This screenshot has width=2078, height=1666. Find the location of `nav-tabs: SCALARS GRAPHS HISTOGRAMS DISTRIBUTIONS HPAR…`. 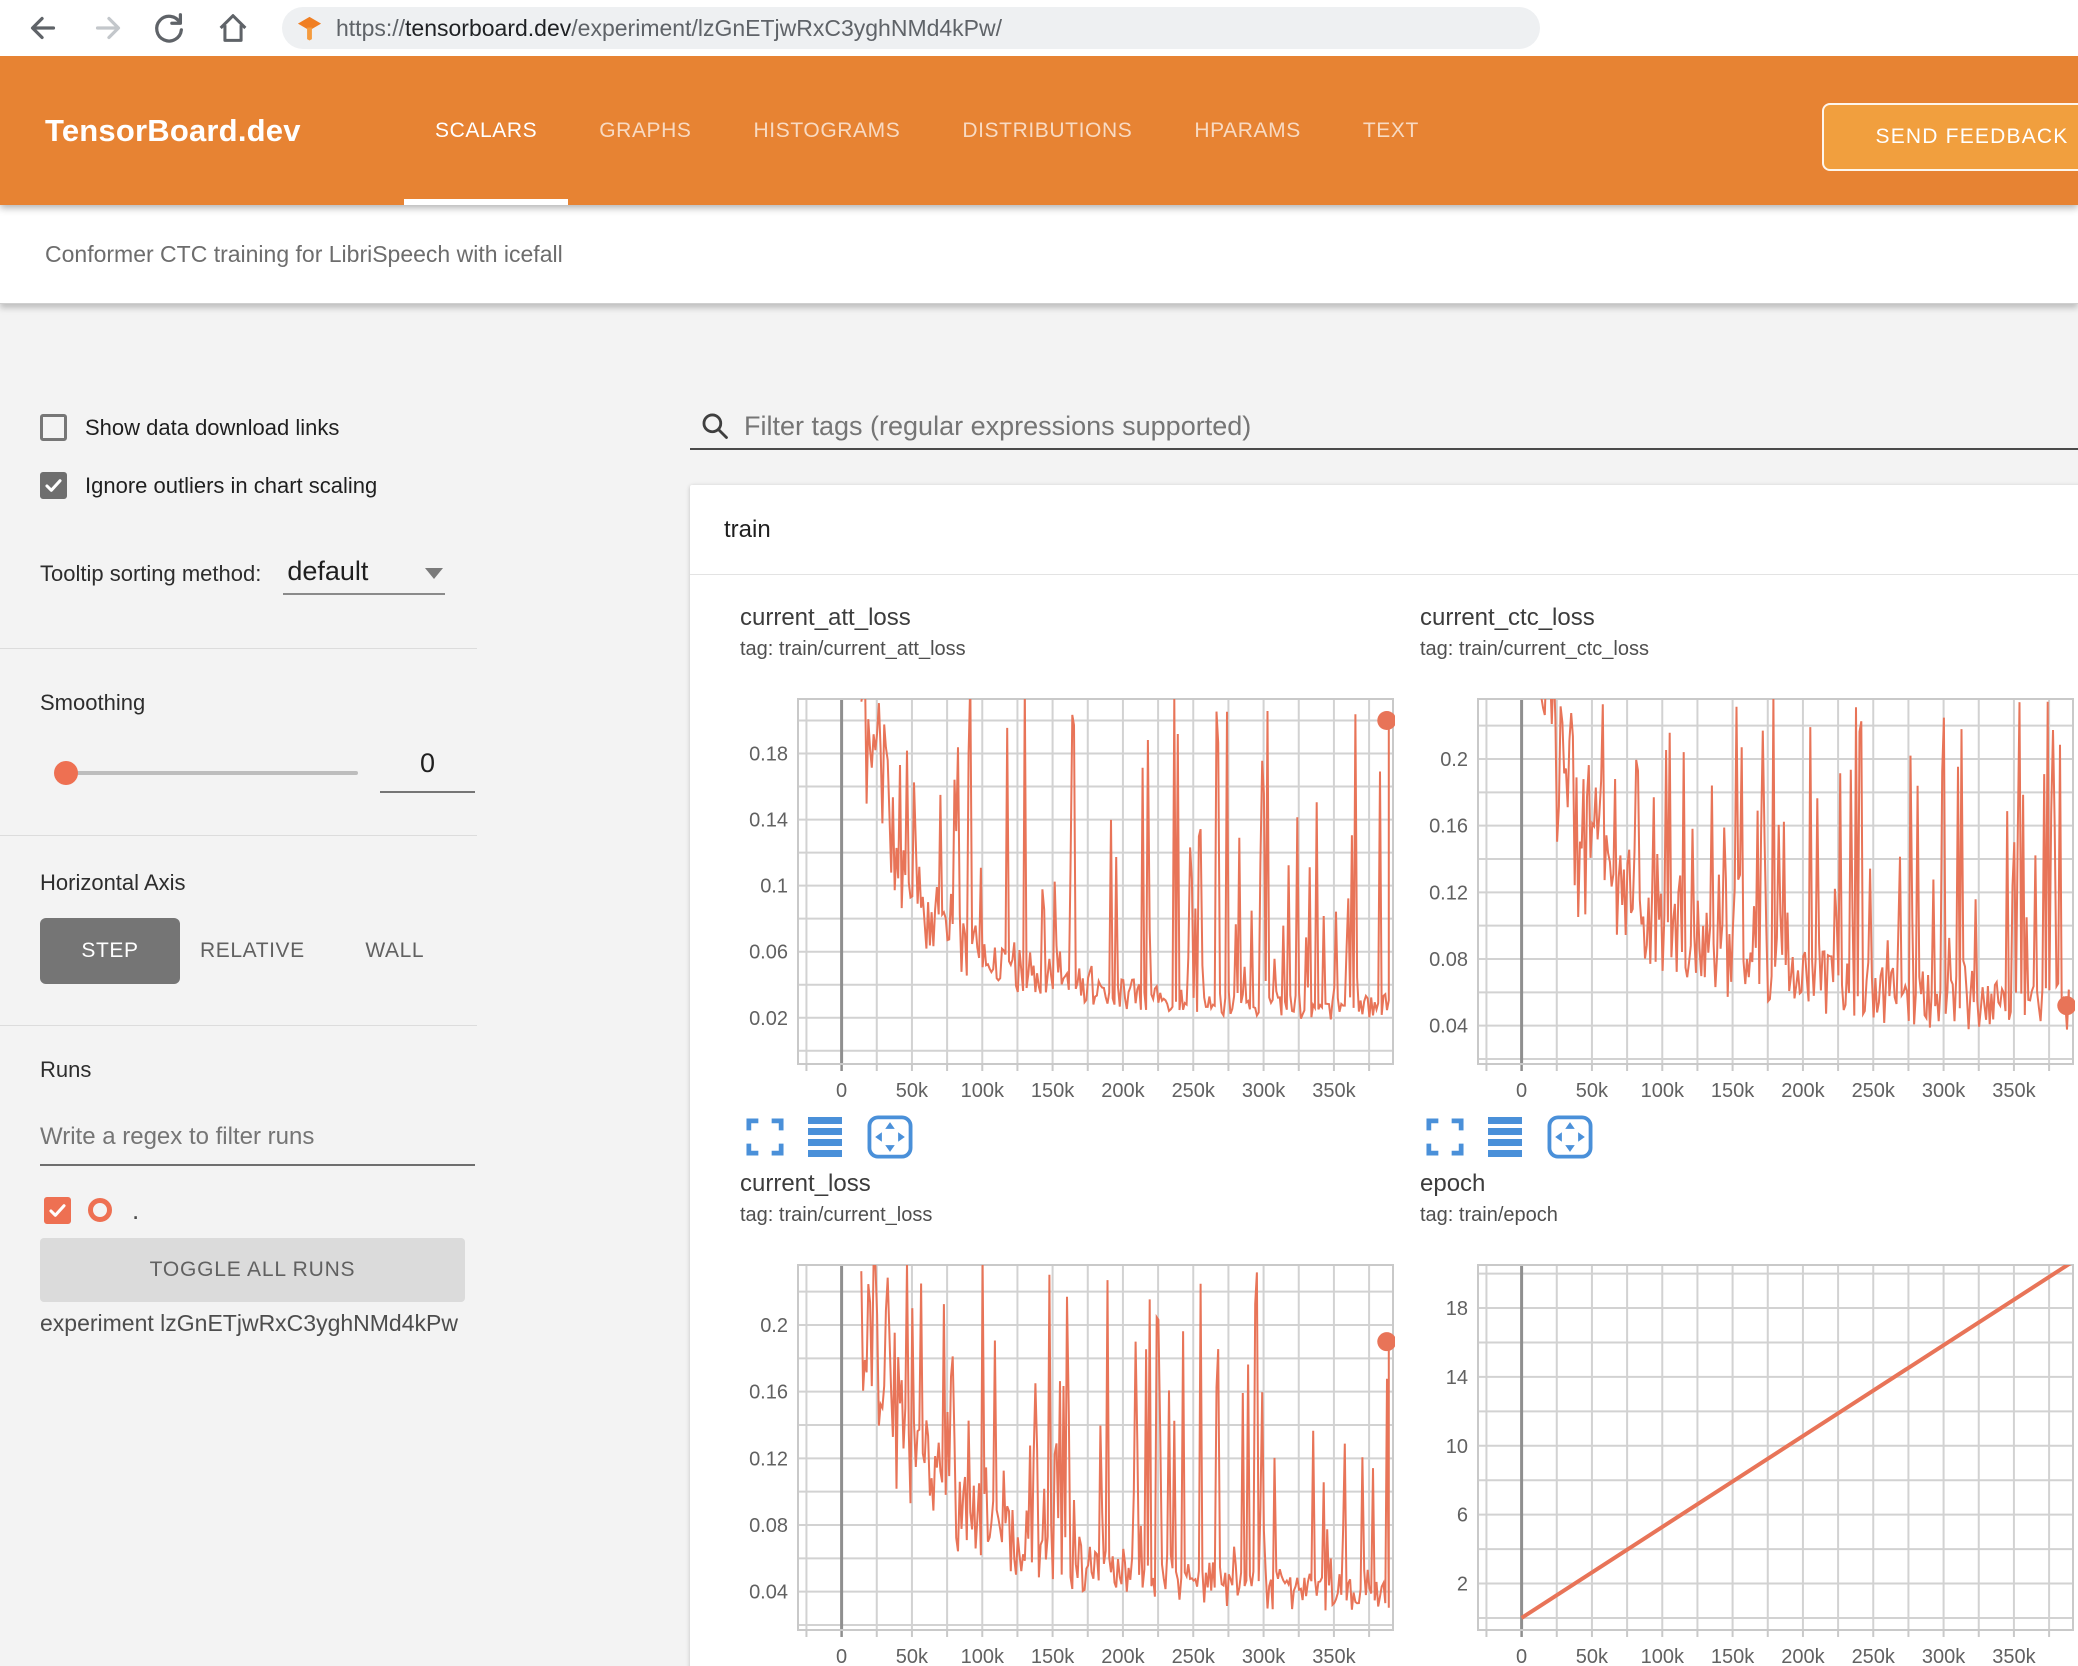

nav-tabs: SCALARS GRAPHS HISTOGRAMS DISTRIBUTIONS HPAR… is located at coordinates (927, 130).